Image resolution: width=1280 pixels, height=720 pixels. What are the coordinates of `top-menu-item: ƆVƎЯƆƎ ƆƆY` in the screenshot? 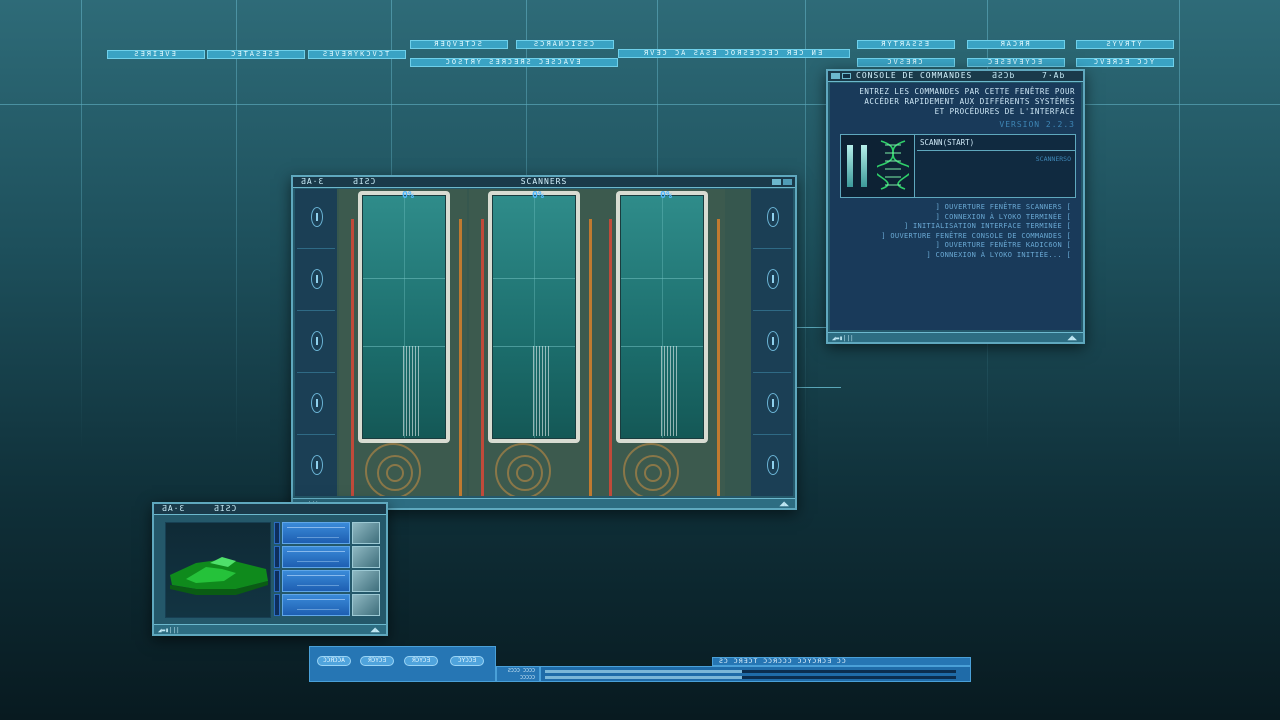 It's located at (1125, 62).